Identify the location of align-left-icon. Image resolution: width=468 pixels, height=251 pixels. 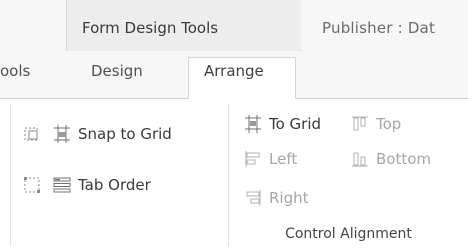
(252, 159).